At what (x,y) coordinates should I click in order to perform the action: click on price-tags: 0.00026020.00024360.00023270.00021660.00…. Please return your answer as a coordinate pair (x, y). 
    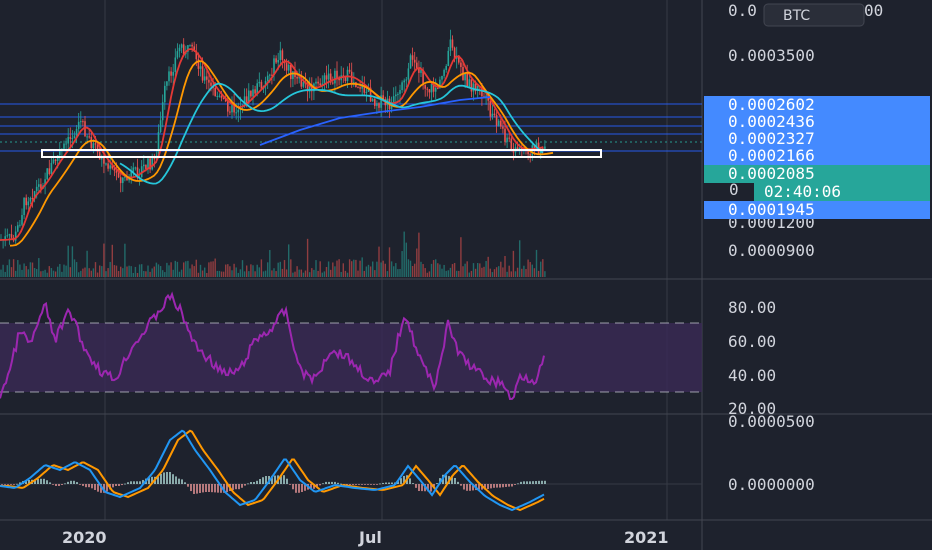
    Looking at the image, I should click on (817, 157).